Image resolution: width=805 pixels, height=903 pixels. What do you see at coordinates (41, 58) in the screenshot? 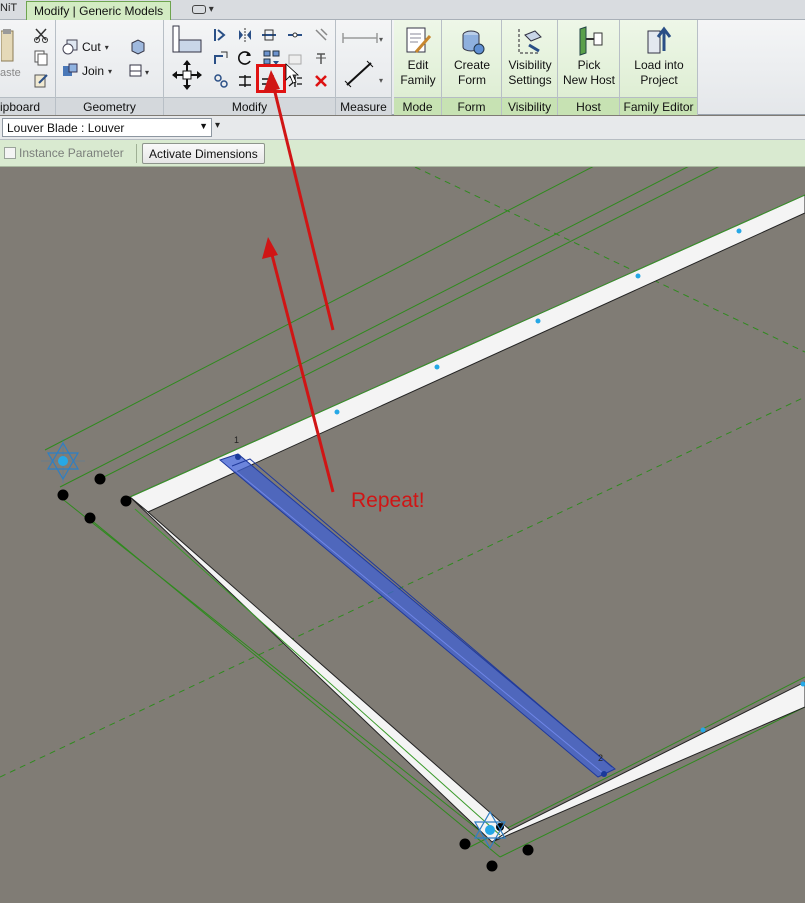
I see `copy-icon` at bounding box center [41, 58].